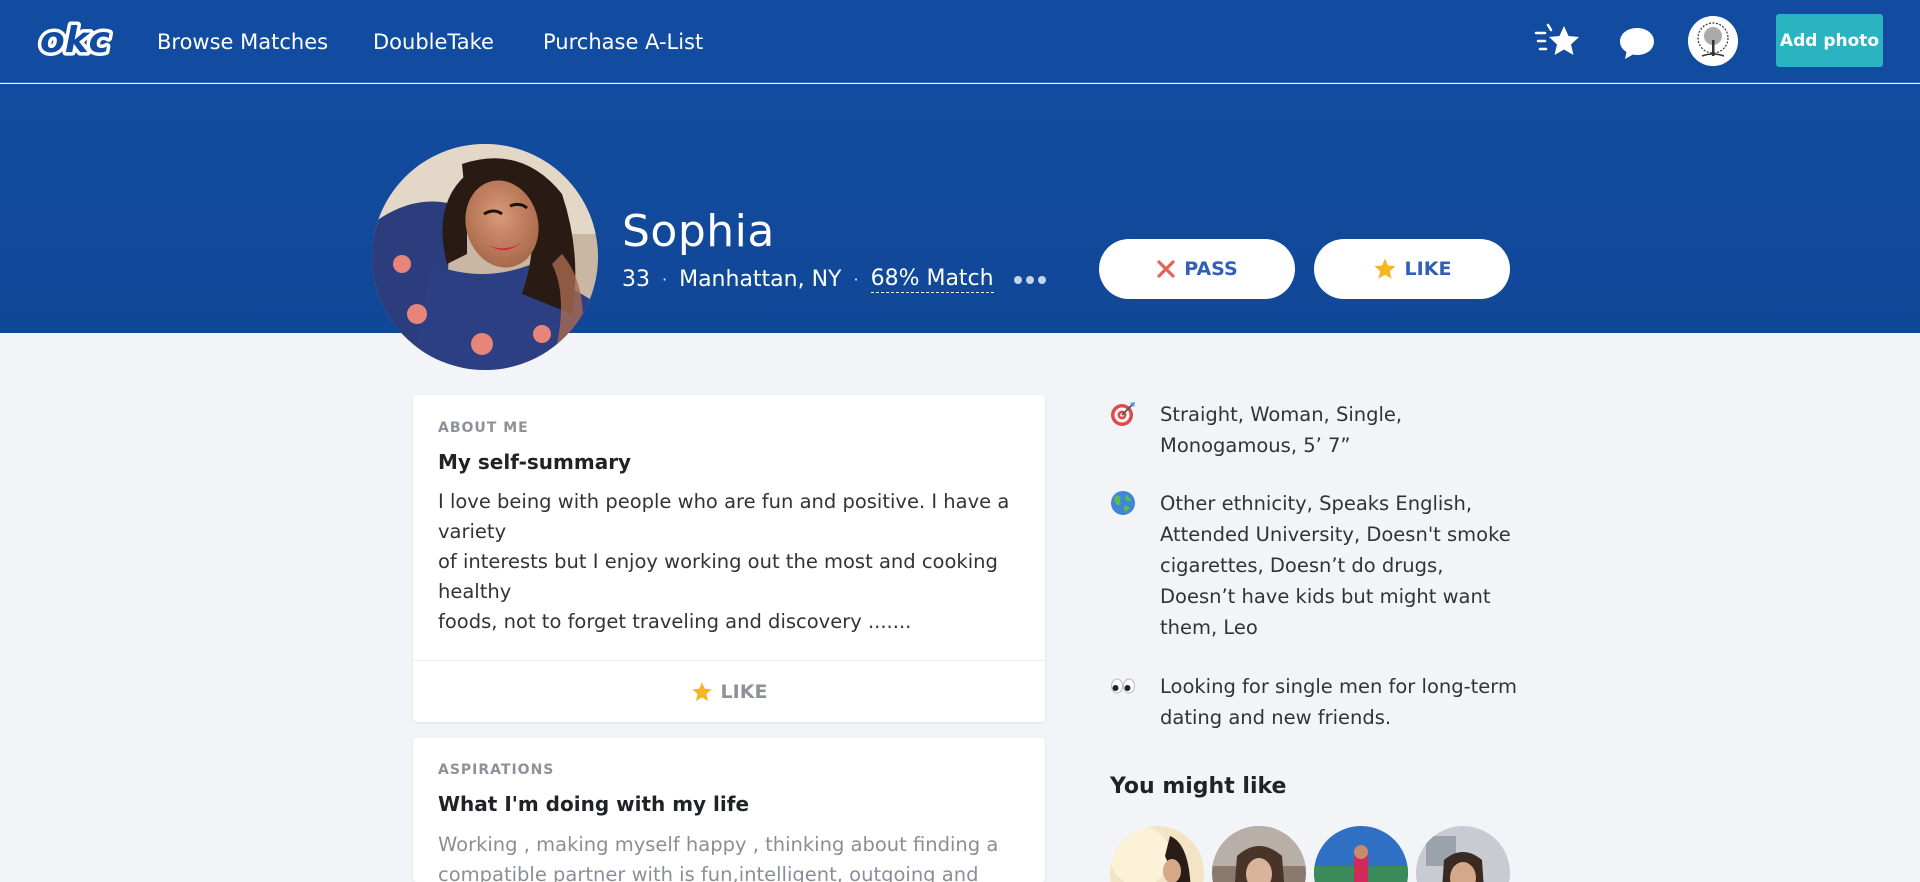  I want to click on text-line: variety, so click(472, 531).